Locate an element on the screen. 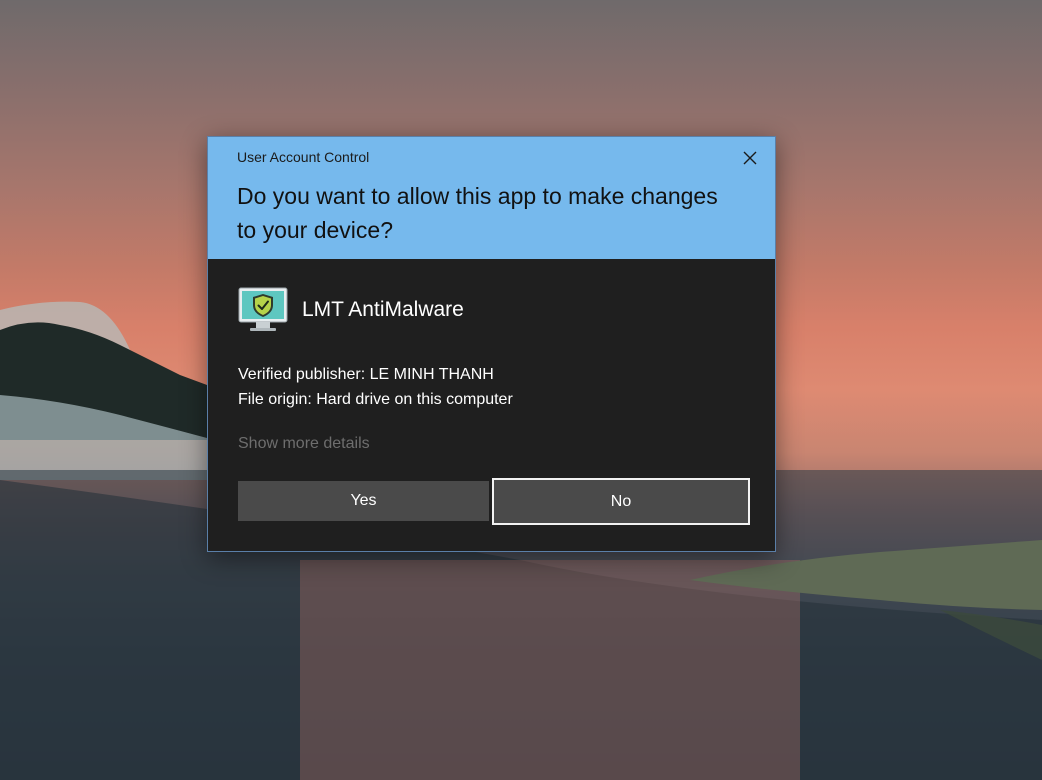  show-more-details-link: Show more details is located at coordinates (304, 444).